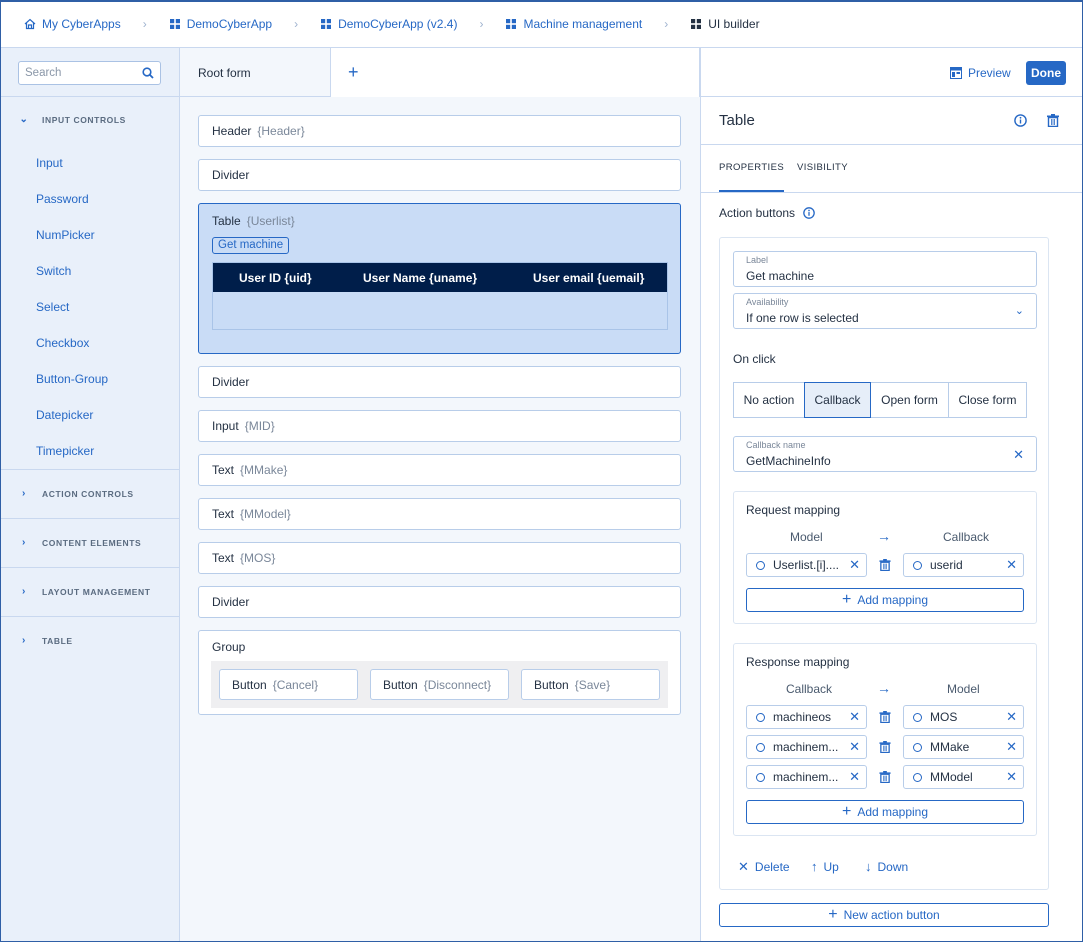 The width and height of the screenshot is (1083, 942). Describe the element at coordinates (1018, 455) in the screenshot. I see `clear-icon: ✕` at that location.